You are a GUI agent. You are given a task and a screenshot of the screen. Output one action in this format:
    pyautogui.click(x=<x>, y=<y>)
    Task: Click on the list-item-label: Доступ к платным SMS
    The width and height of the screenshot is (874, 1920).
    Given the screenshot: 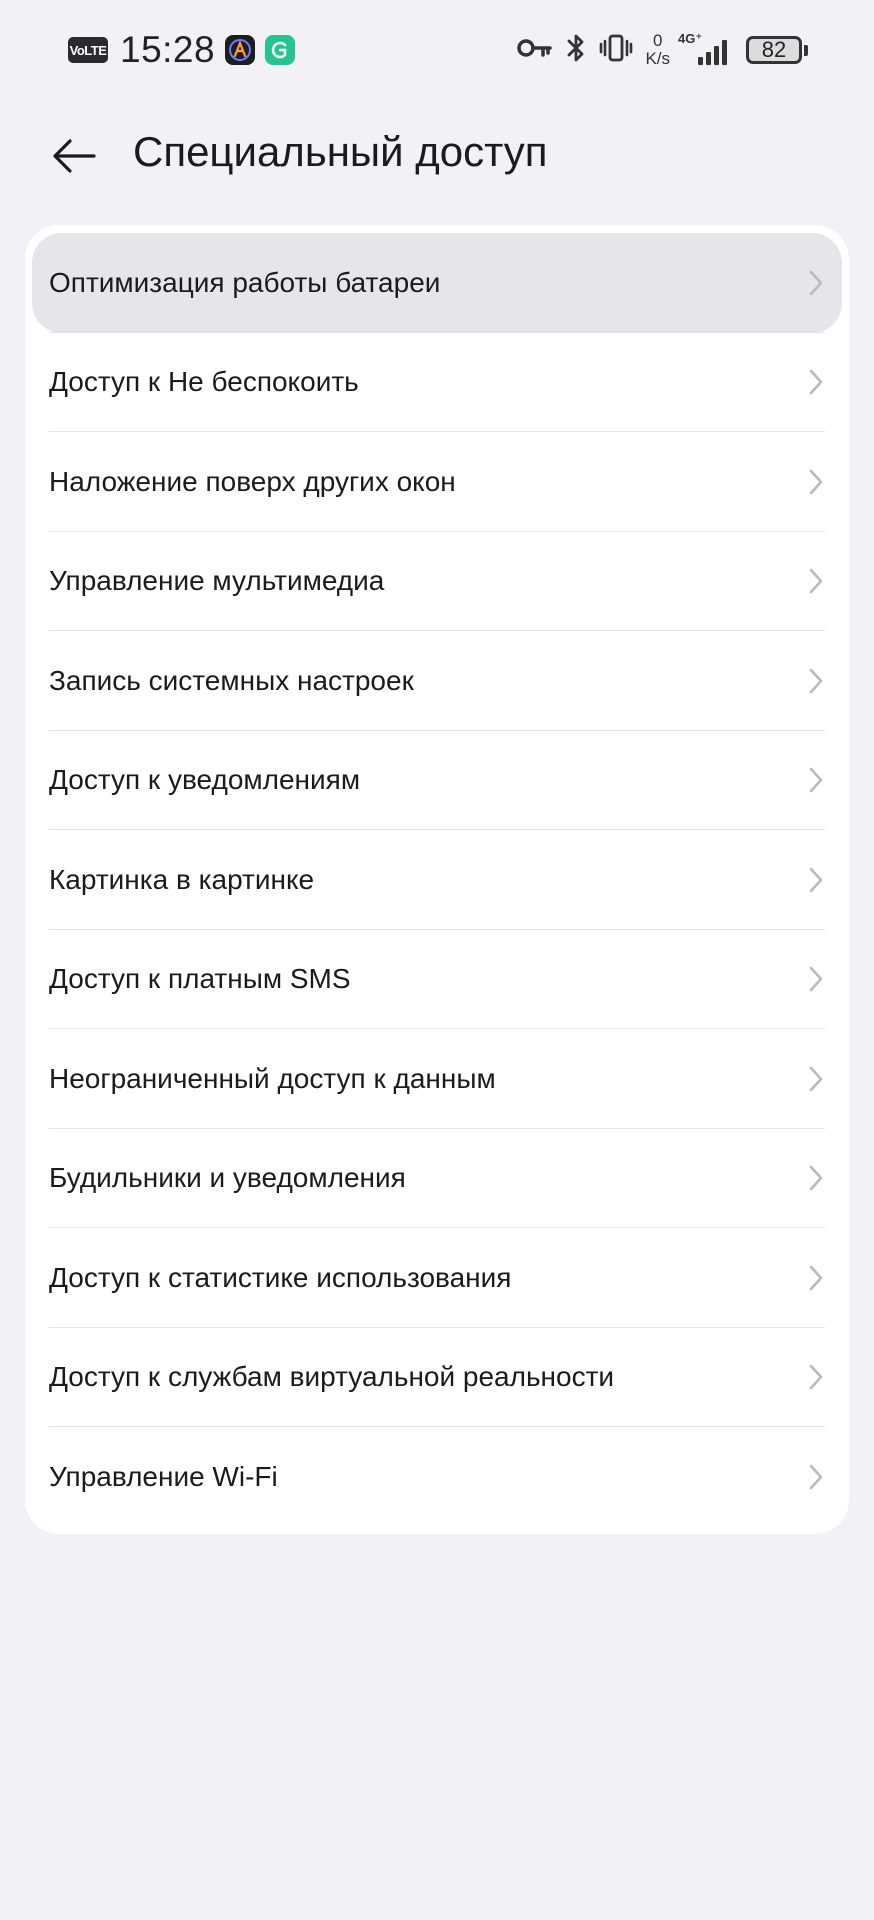 What is the action you would take?
    pyautogui.click(x=200, y=979)
    